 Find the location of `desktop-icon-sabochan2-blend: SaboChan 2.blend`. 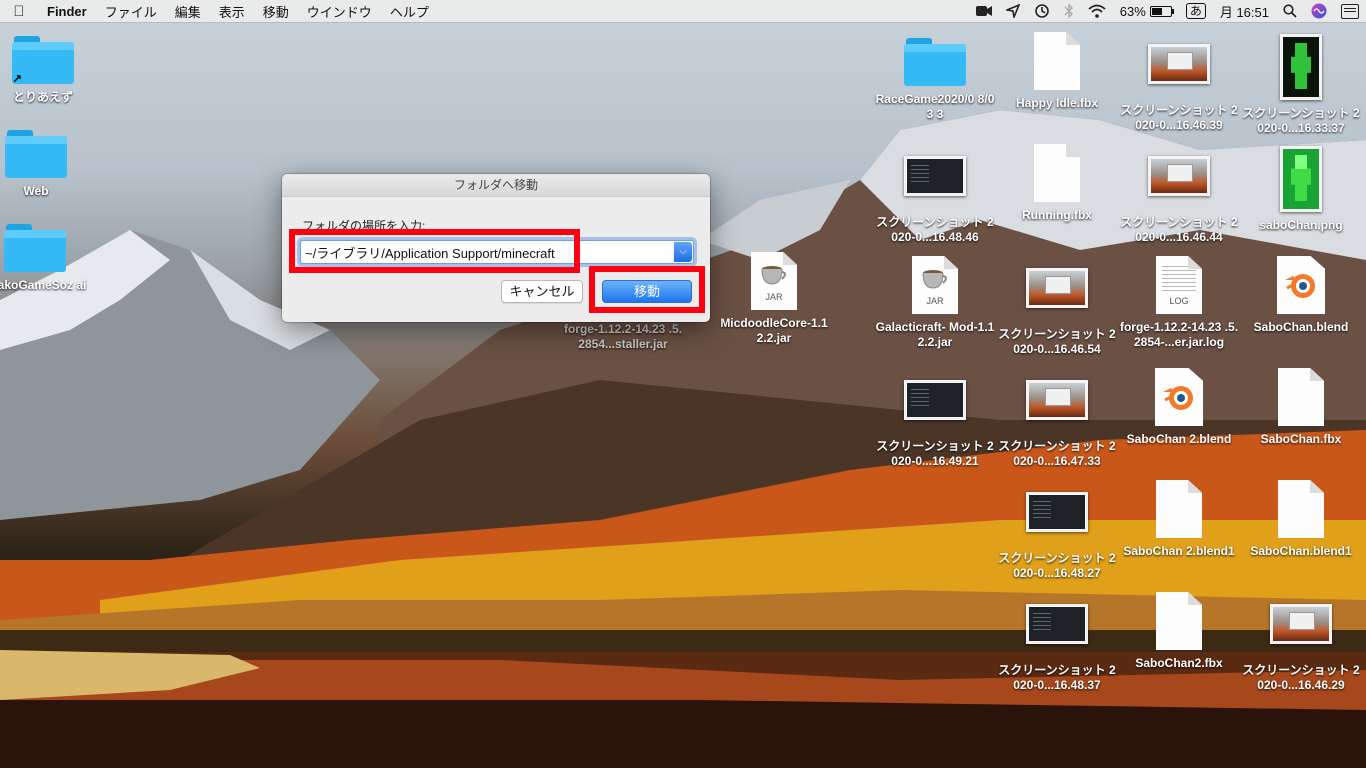

desktop-icon-sabochan2-blend: SaboChan 2.blend is located at coordinates (1179, 407).